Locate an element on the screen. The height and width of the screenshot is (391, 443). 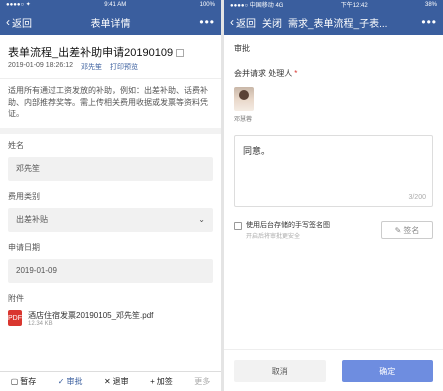
more-actions-button: 更多 is located at coordinates (202, 381).